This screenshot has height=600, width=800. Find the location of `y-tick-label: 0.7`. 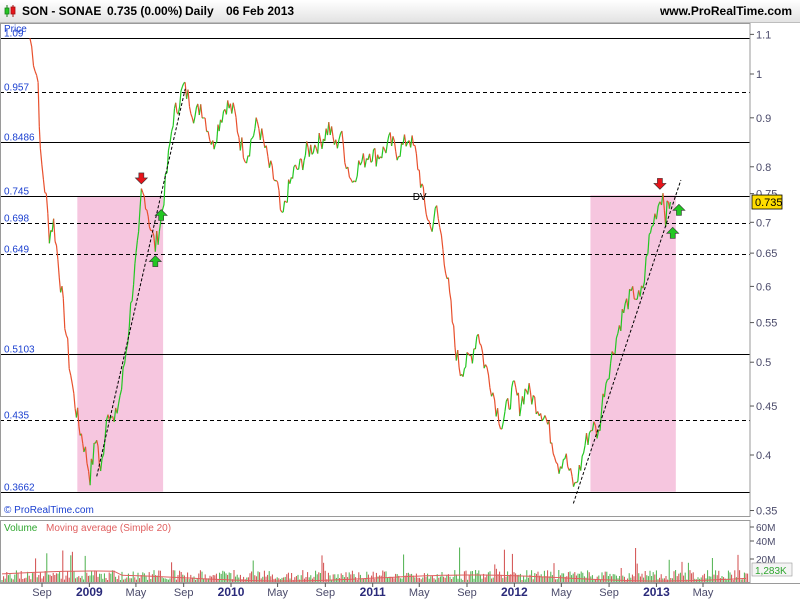

y-tick-label: 0.7 is located at coordinates (763, 223).